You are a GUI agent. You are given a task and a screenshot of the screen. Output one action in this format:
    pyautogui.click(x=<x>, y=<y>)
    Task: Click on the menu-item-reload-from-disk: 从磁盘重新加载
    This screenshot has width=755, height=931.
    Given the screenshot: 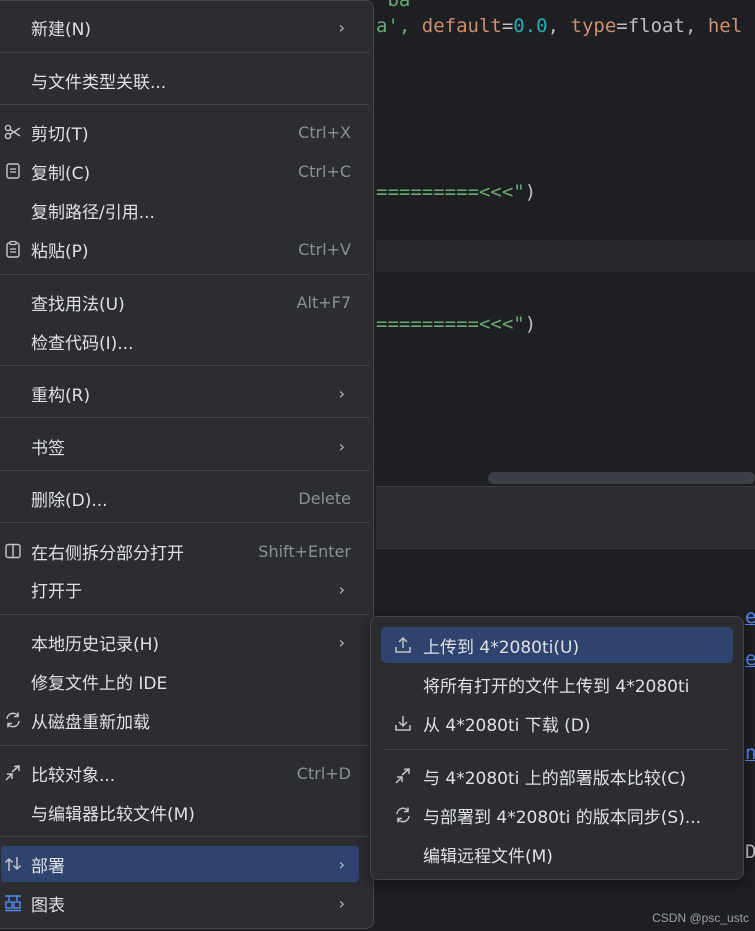 What is the action you would take?
    pyautogui.click(x=180, y=720)
    